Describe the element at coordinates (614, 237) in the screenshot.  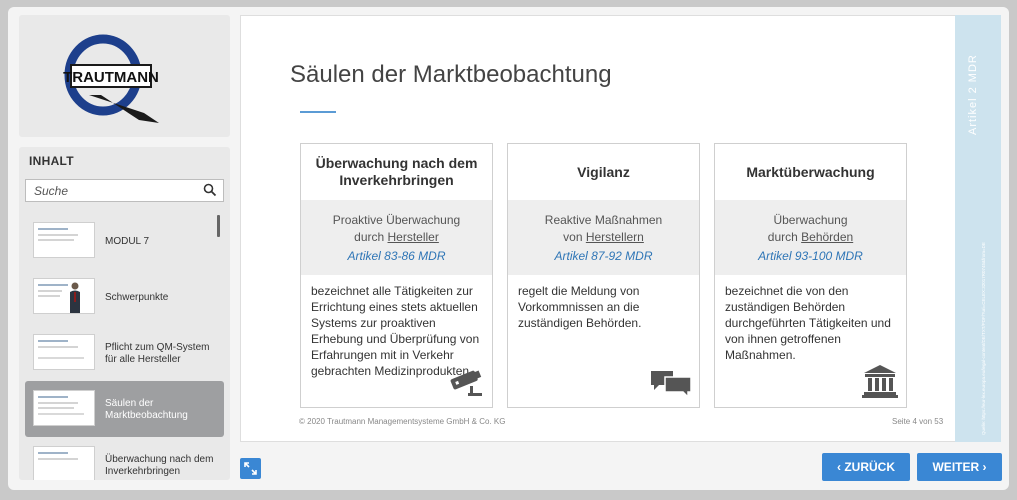
I see `card-summary-actor: Herstellern` at that location.